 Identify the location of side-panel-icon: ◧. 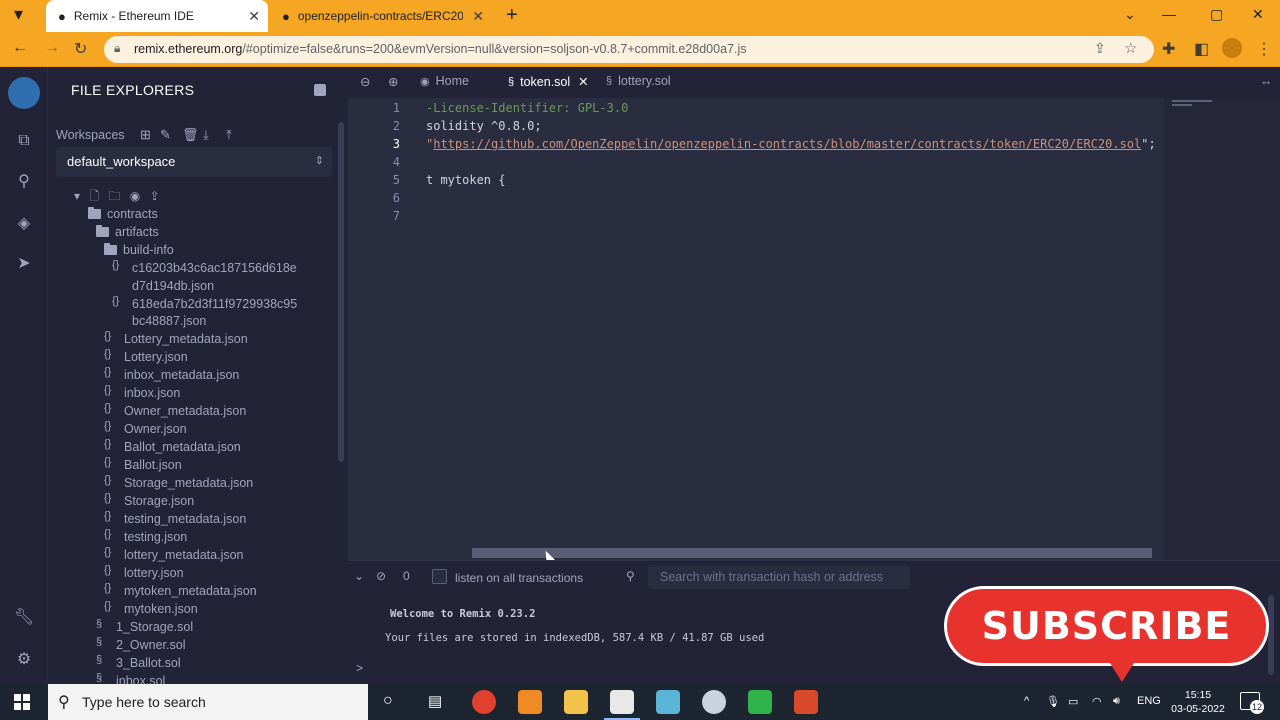
(1201, 49).